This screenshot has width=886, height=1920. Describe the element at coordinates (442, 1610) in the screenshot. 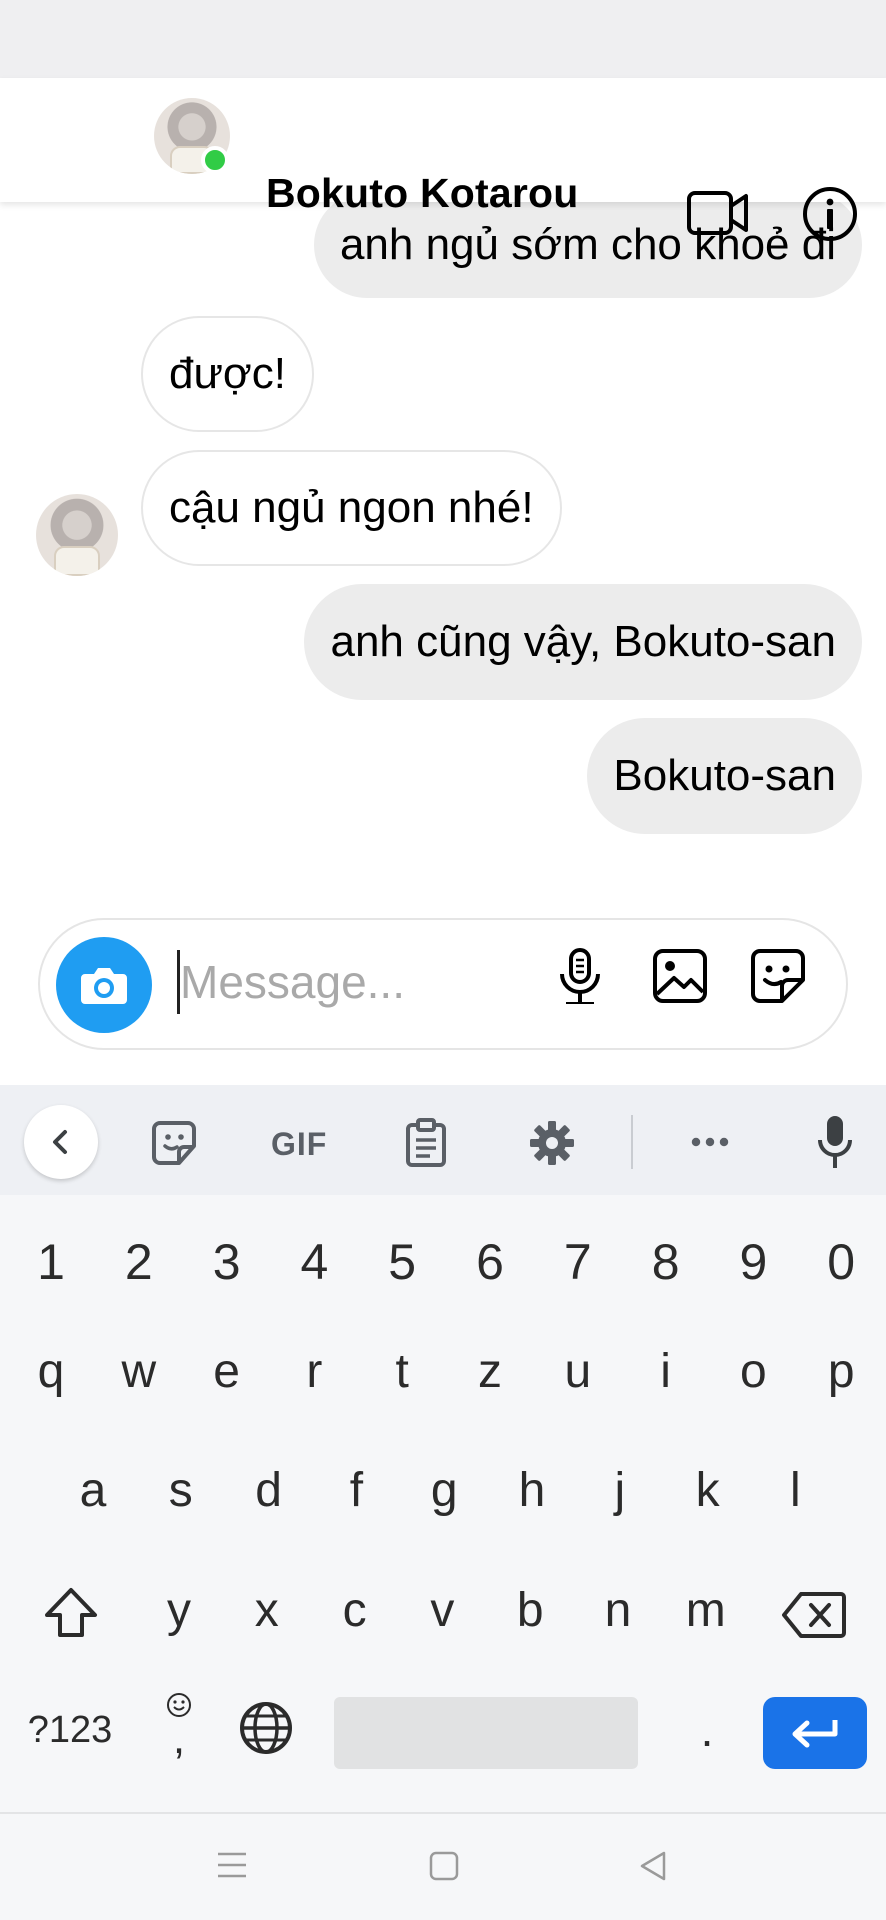

I see `key-v: v` at that location.